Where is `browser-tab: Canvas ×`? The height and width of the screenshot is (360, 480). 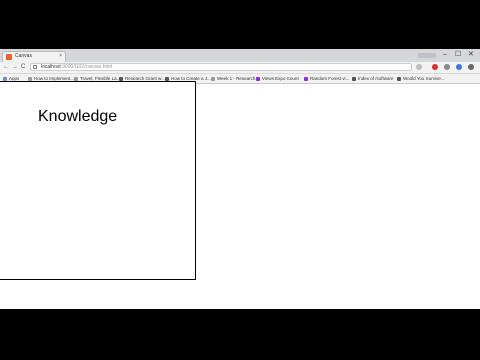 browser-tab: Canvas × is located at coordinates (34, 56).